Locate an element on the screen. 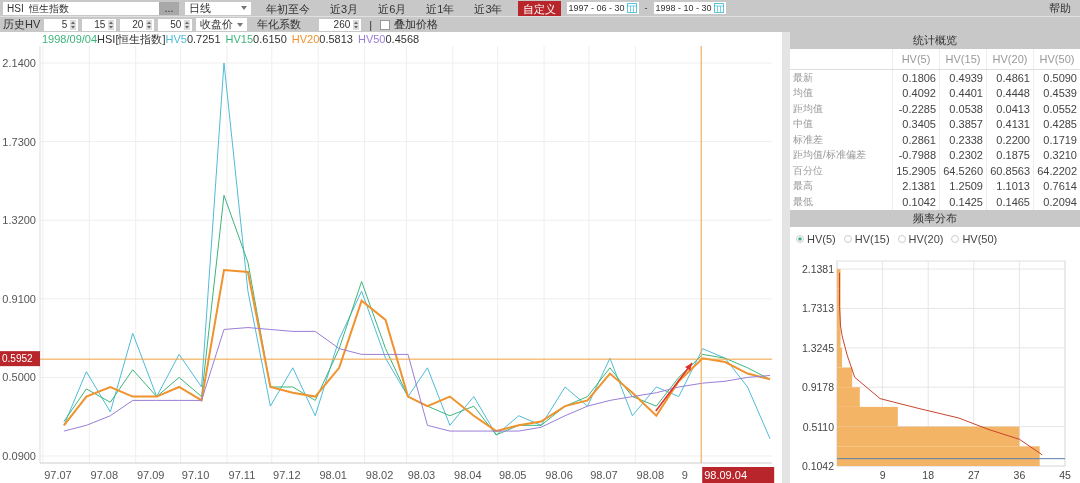 This screenshot has width=1080, height=483. table-cell: 0.5090 is located at coordinates (1056, 77).